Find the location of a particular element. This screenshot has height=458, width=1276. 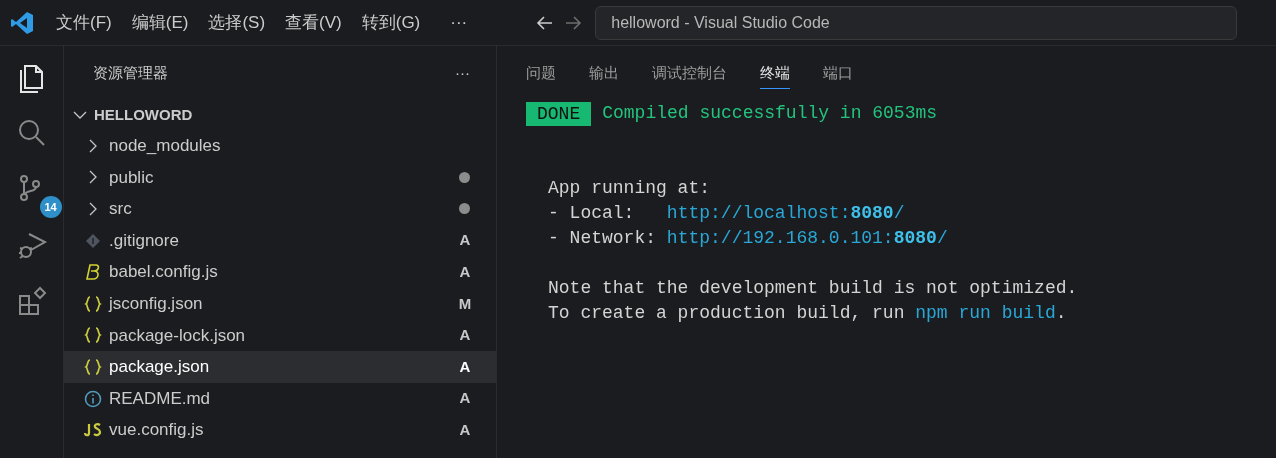

file-tree-item: src is located at coordinates (280, 209).